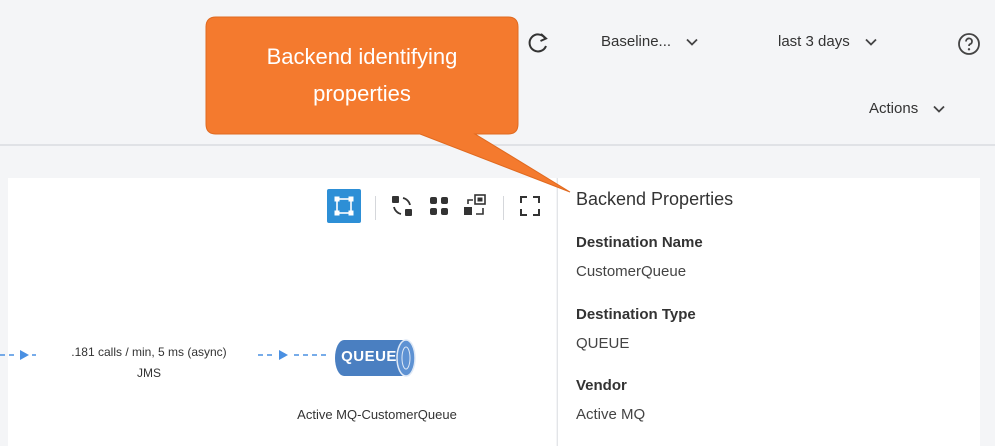 The image size is (995, 446). Describe the element at coordinates (362, 93) in the screenshot. I see `callout-line-2: properties` at that location.